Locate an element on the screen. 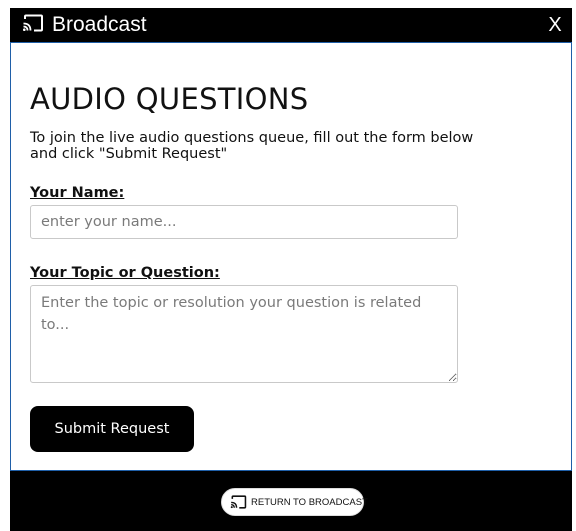 The width and height of the screenshot is (576, 531). close-button: X is located at coordinates (555, 25).